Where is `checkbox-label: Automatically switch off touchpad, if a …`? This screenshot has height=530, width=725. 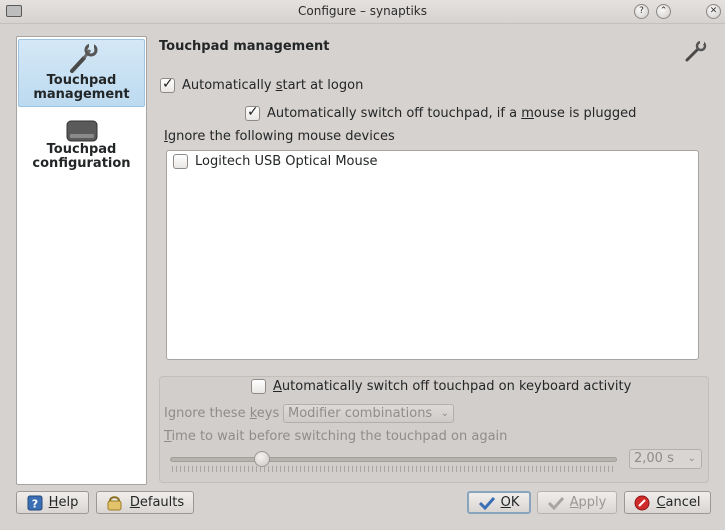
checkbox-label: Automatically switch off touchpad, if a … is located at coordinates (452, 113).